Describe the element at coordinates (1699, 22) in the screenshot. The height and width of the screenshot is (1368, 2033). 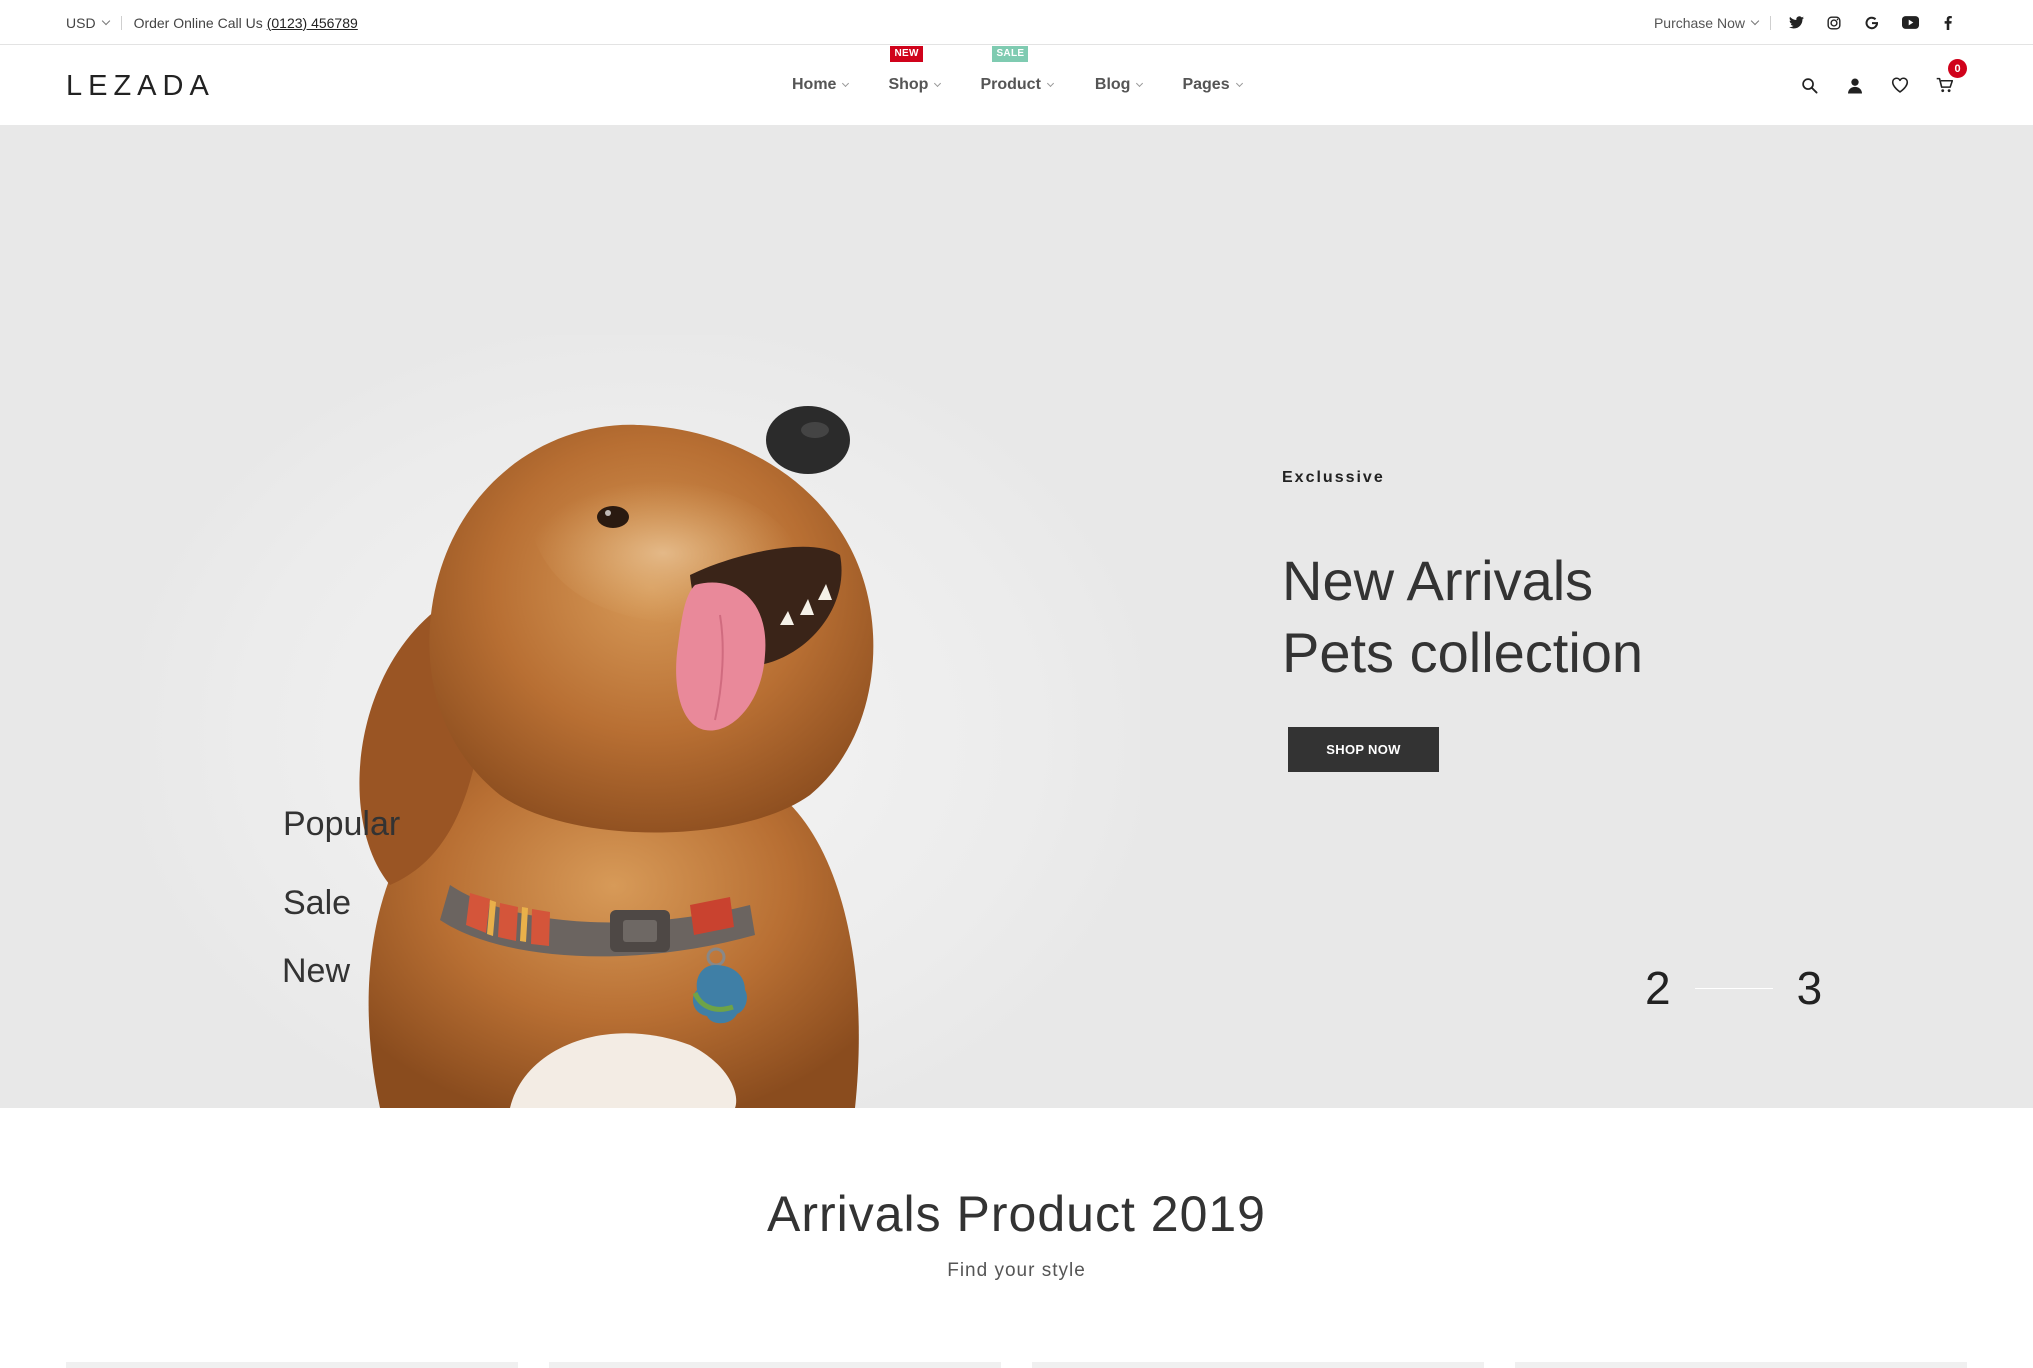
I see `purchase-now-label: Purchase Now` at that location.